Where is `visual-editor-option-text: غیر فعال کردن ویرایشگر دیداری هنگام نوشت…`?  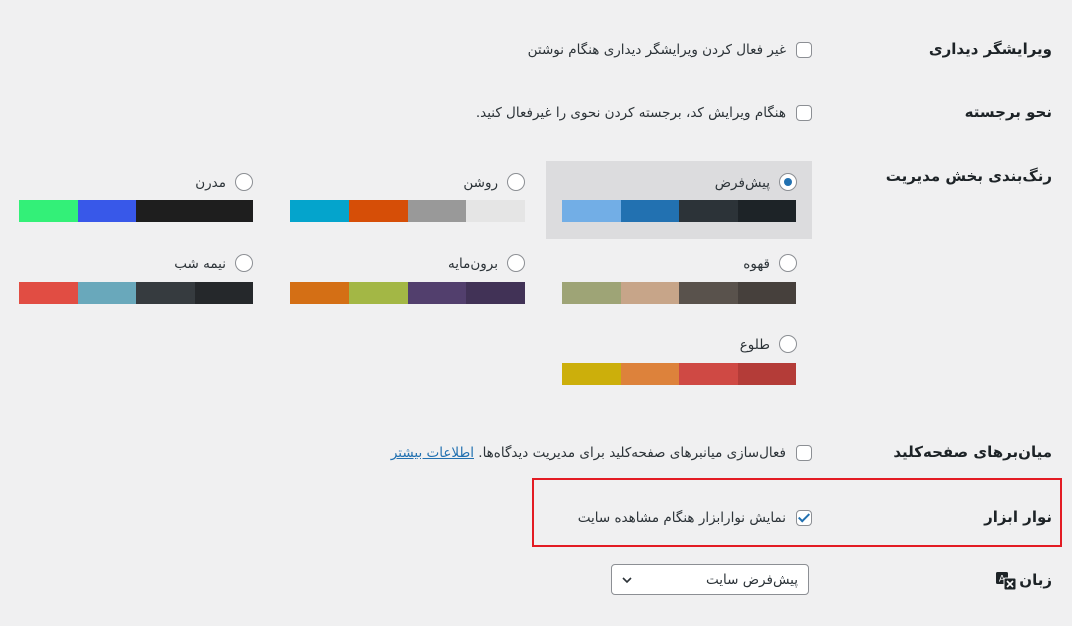 visual-editor-option-text: غیر فعال کردن ویرایشگر دیداری هنگام نوشت… is located at coordinates (656, 50).